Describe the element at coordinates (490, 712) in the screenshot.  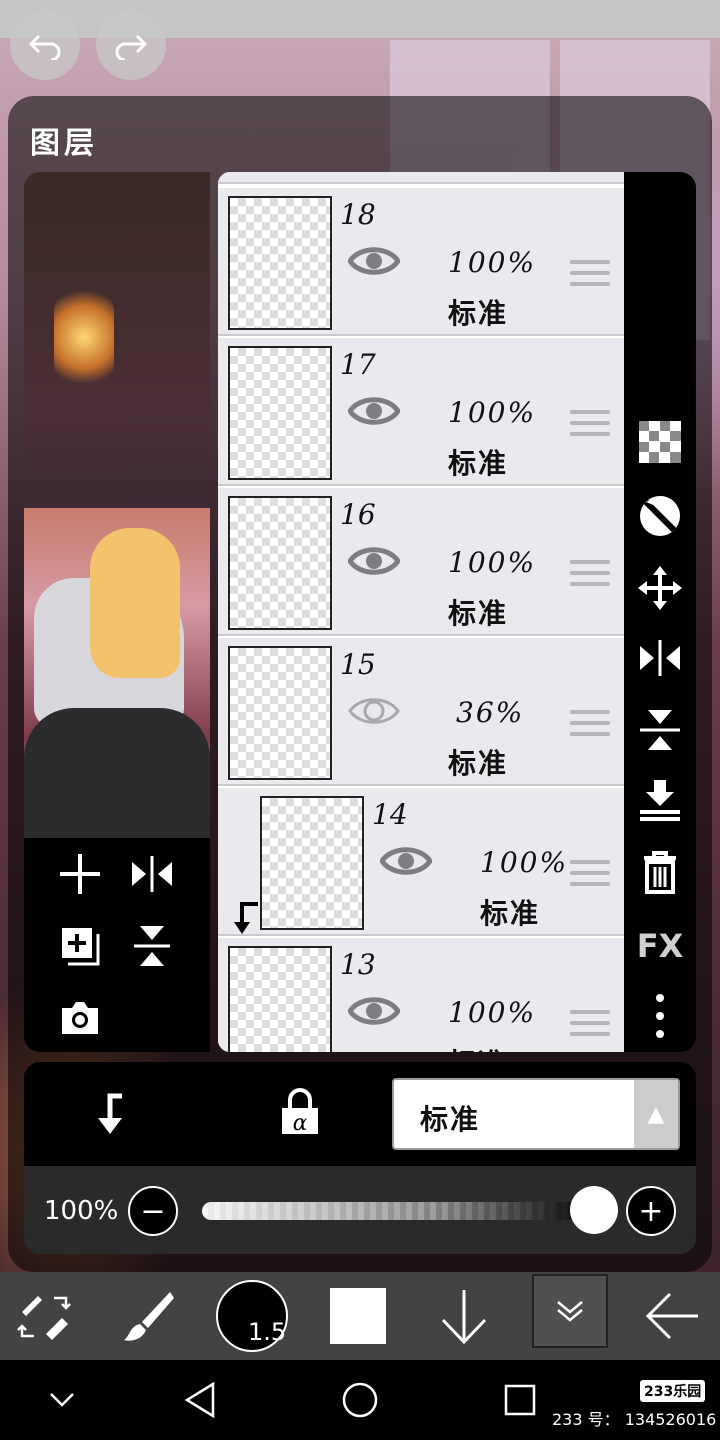
I see `layer-opacity: 36%` at that location.